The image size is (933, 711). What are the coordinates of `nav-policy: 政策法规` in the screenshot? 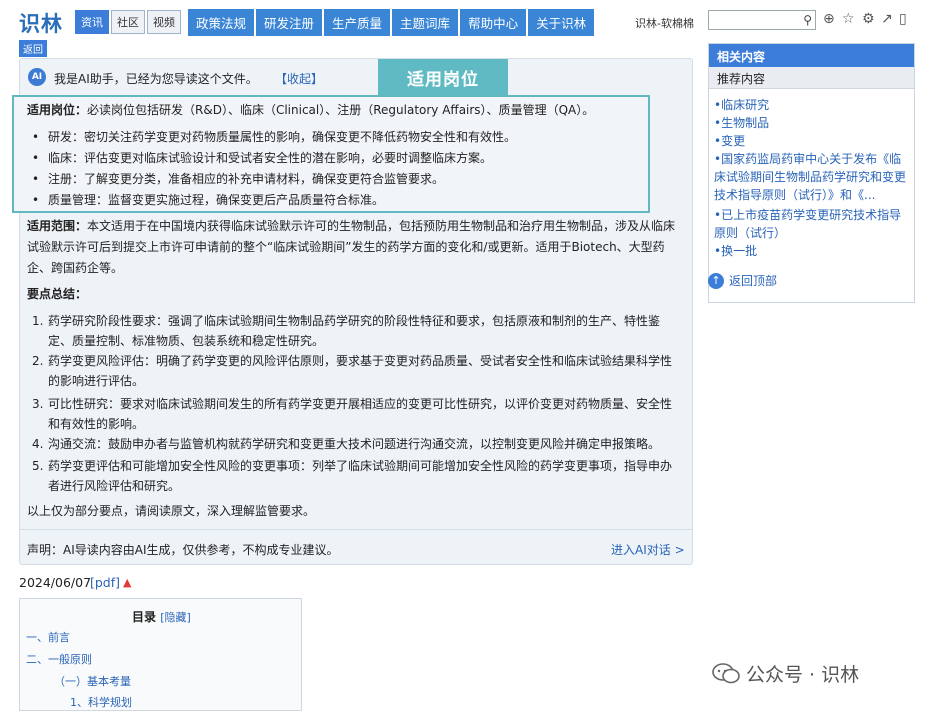 It's located at (221, 22).